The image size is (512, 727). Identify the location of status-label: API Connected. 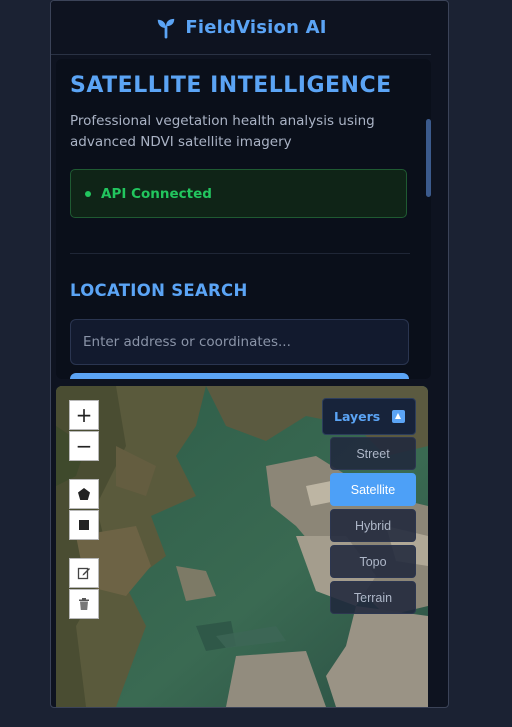
(156, 193).